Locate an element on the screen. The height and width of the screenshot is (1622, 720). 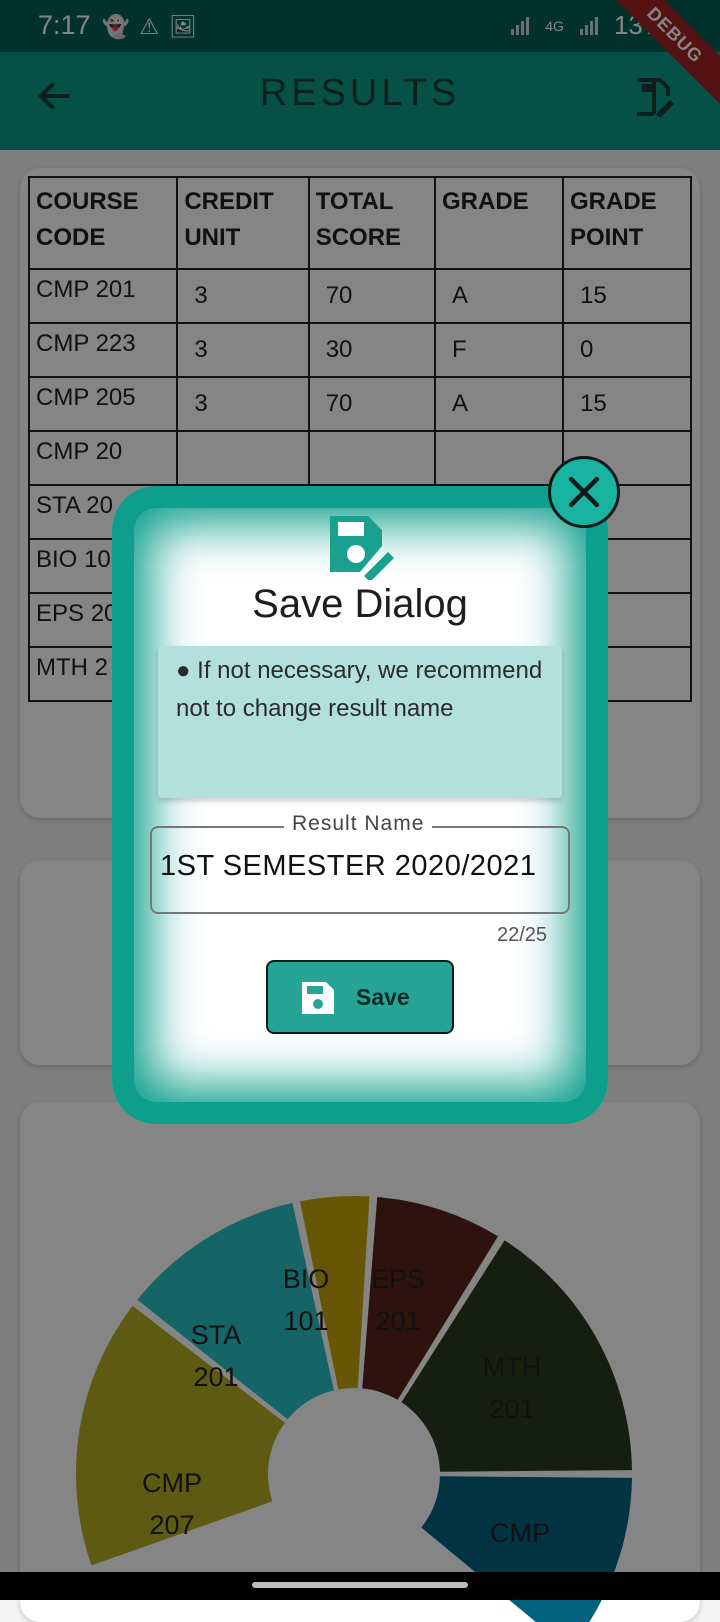
save-button: Save is located at coordinates (360, 997).